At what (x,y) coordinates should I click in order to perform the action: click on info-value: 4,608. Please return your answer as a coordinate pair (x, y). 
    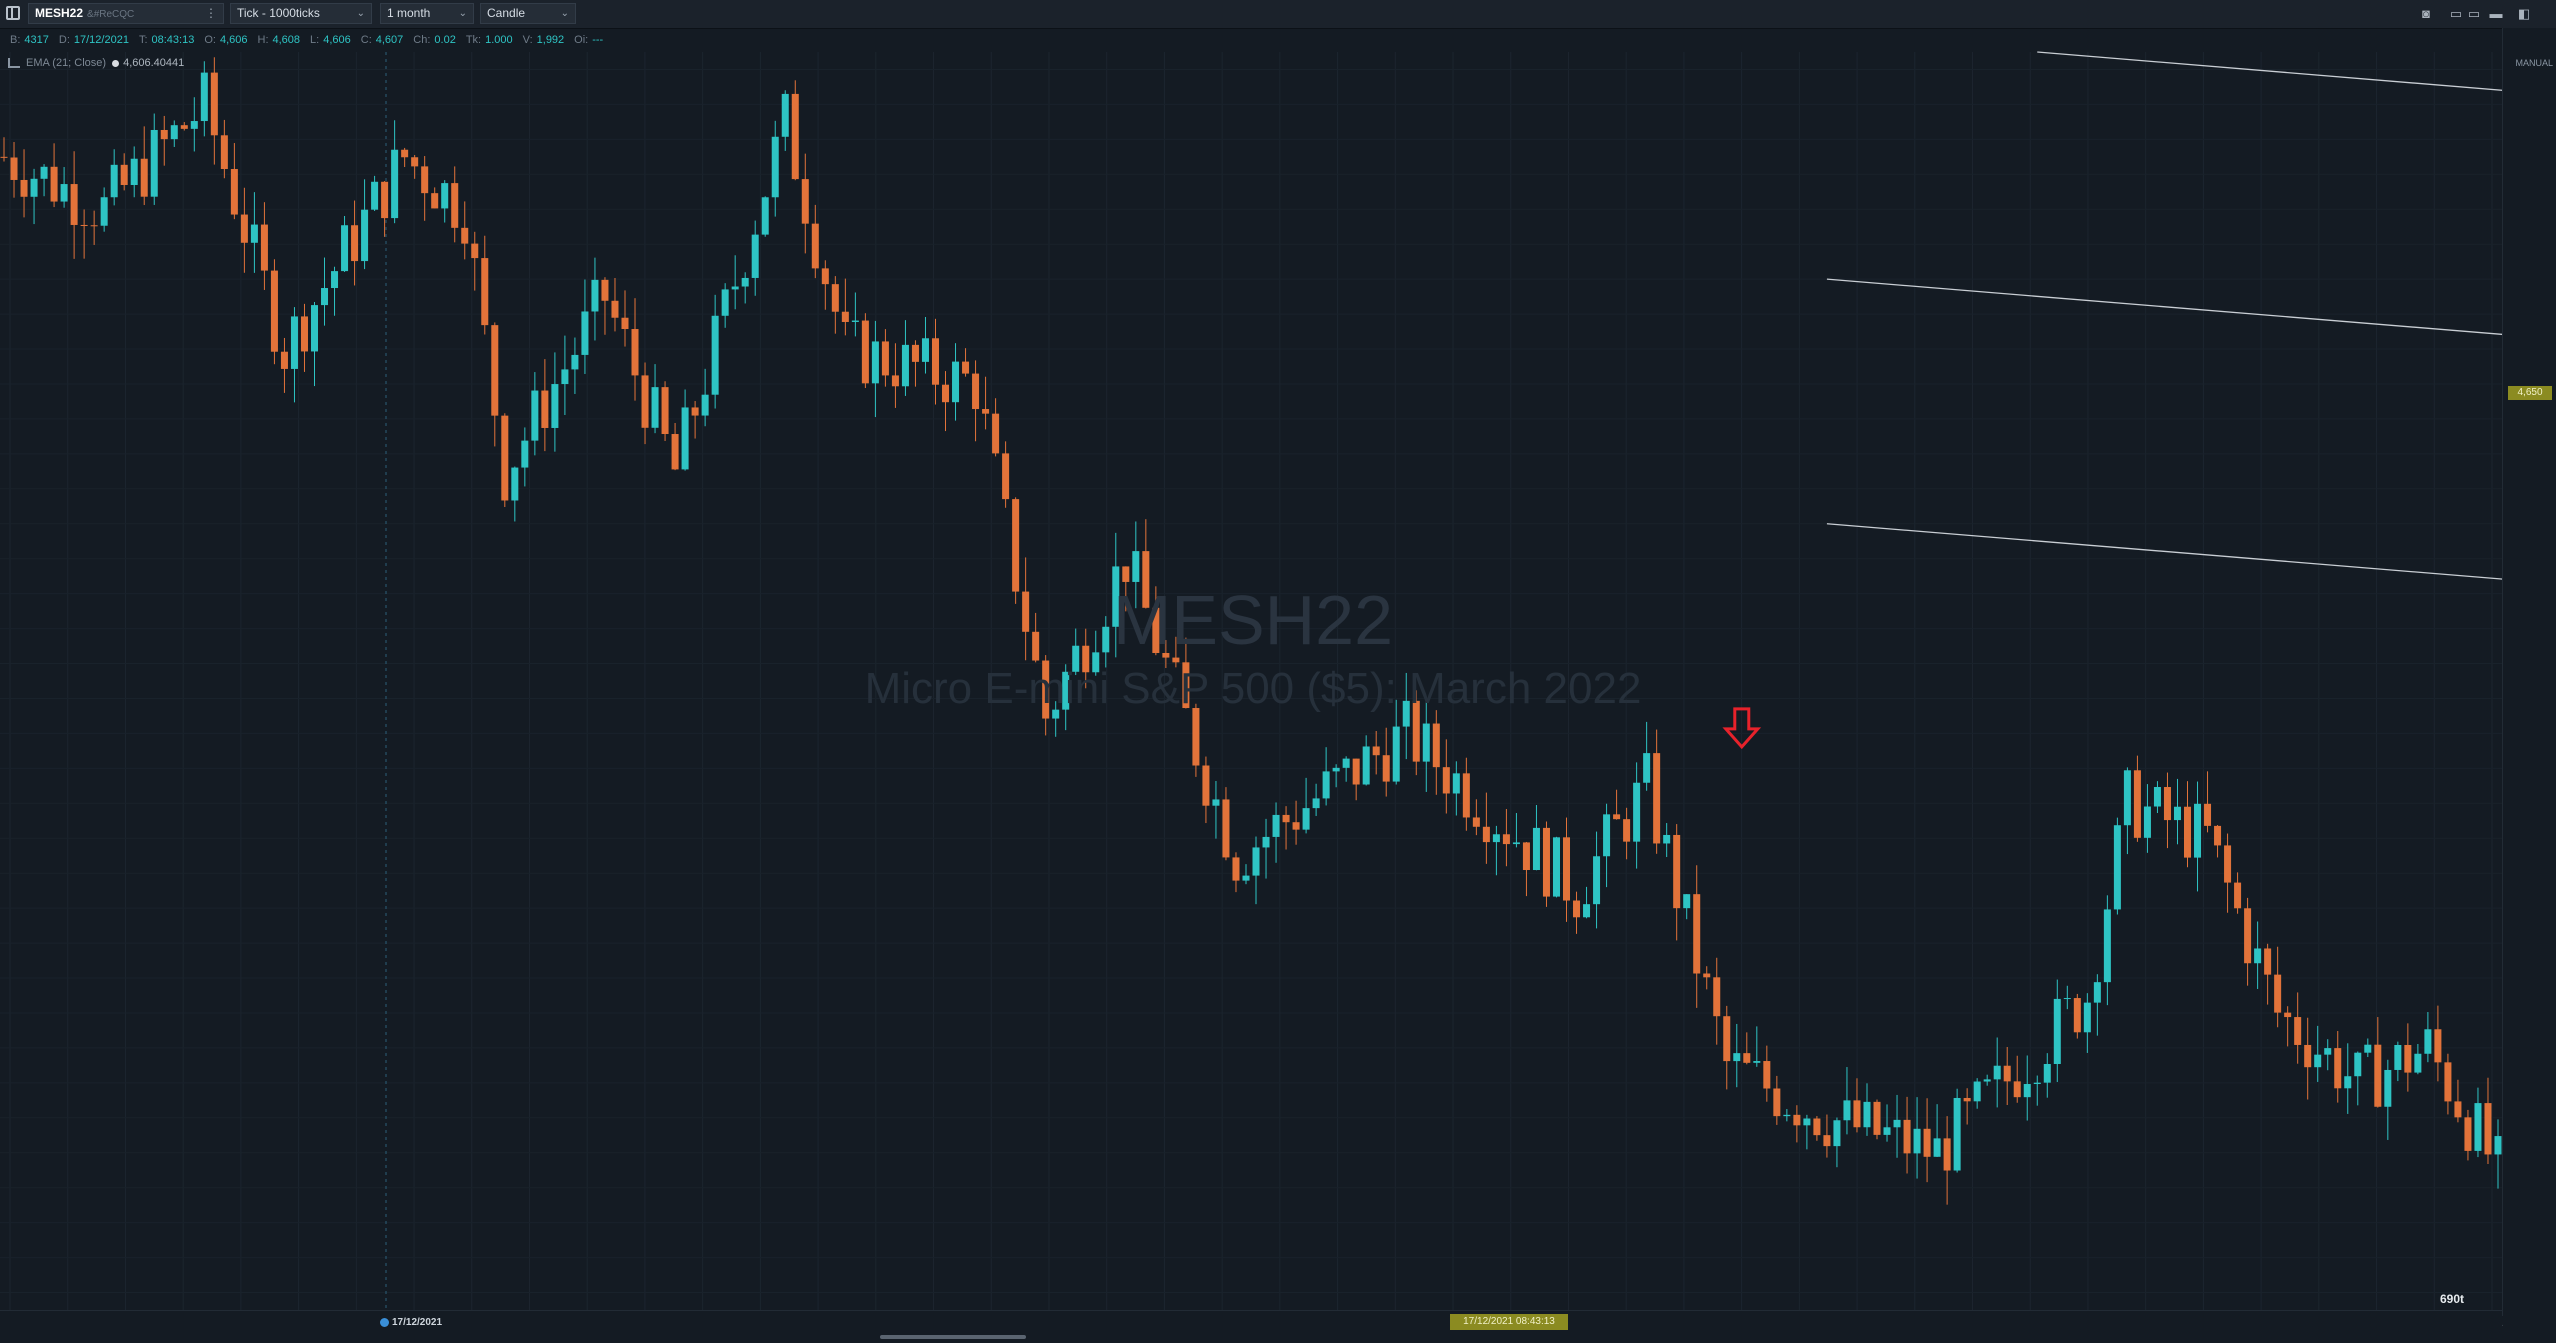
    Looking at the image, I should click on (286, 40).